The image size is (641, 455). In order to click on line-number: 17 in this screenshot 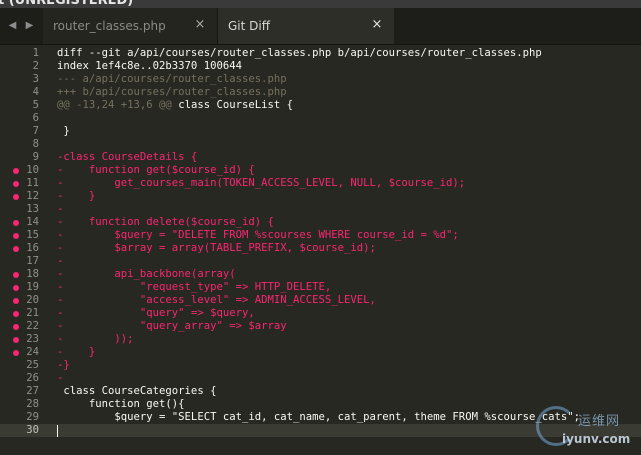, I will do `click(32, 261)`.